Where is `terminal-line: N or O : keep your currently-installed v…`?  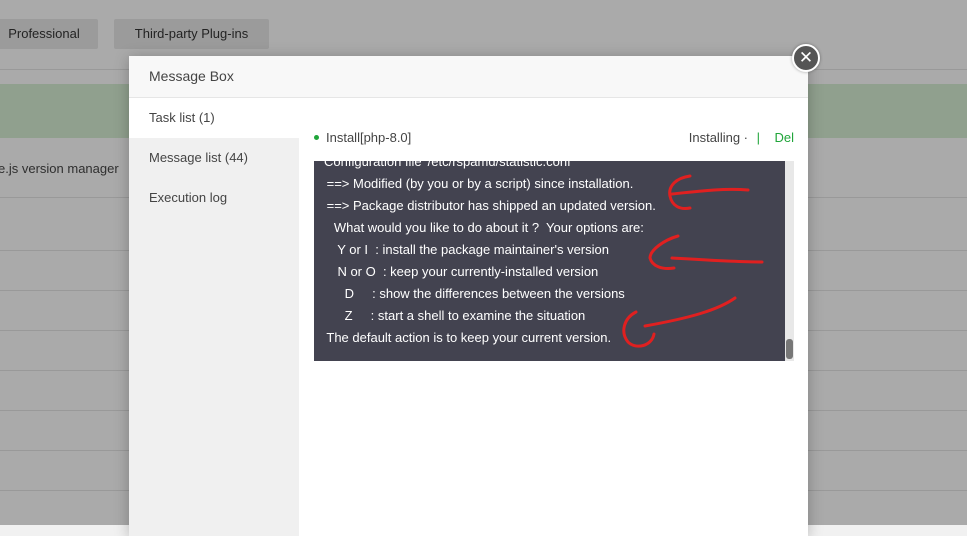 terminal-line: N or O : keep your currently-installed v… is located at coordinates (461, 271).